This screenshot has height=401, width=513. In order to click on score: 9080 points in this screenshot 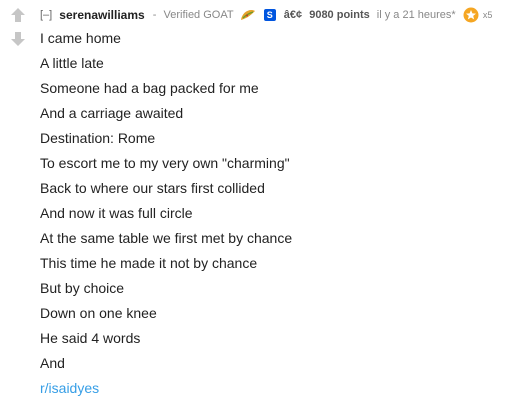, I will do `click(339, 15)`.